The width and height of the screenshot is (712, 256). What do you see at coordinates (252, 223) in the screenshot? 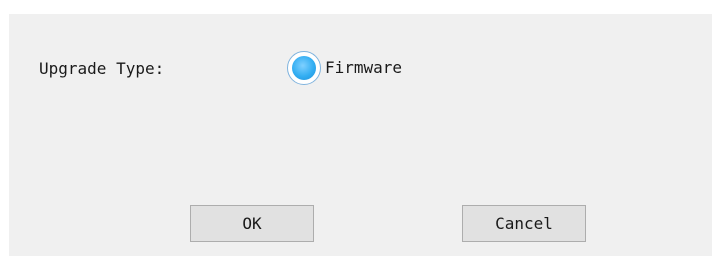
I see `ok-button: OK` at bounding box center [252, 223].